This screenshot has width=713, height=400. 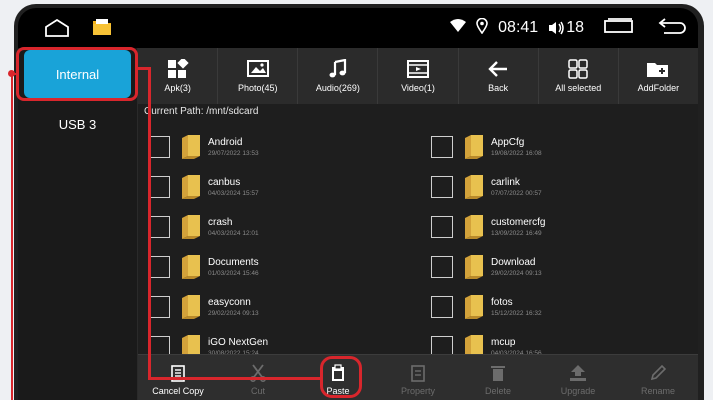 What do you see at coordinates (564, 306) in the screenshot?
I see `file-item: fotos 15/12/2022 16:32` at bounding box center [564, 306].